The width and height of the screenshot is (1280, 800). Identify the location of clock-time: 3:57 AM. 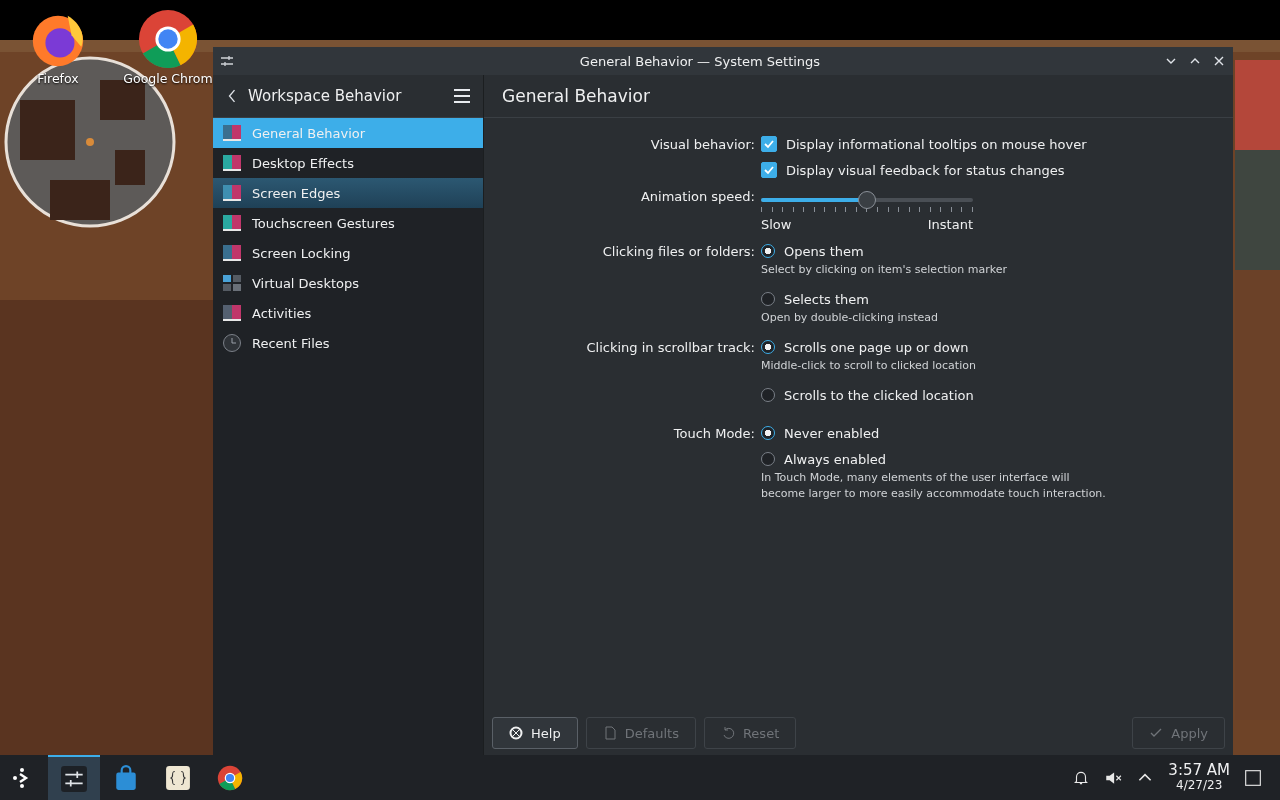
(1199, 770).